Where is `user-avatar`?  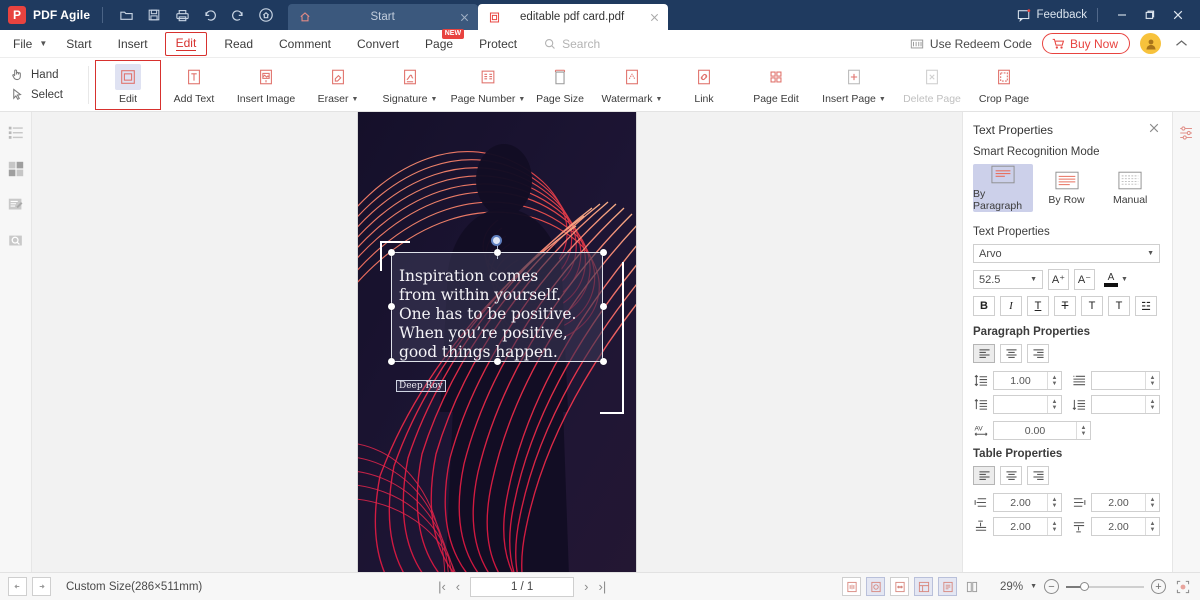 user-avatar is located at coordinates (1150, 43).